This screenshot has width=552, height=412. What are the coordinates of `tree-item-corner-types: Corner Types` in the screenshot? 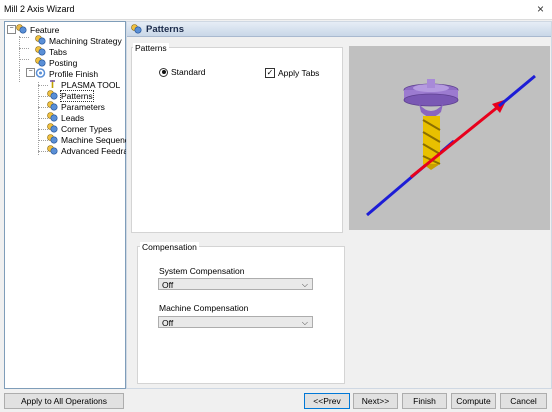 It's located at (79, 128).